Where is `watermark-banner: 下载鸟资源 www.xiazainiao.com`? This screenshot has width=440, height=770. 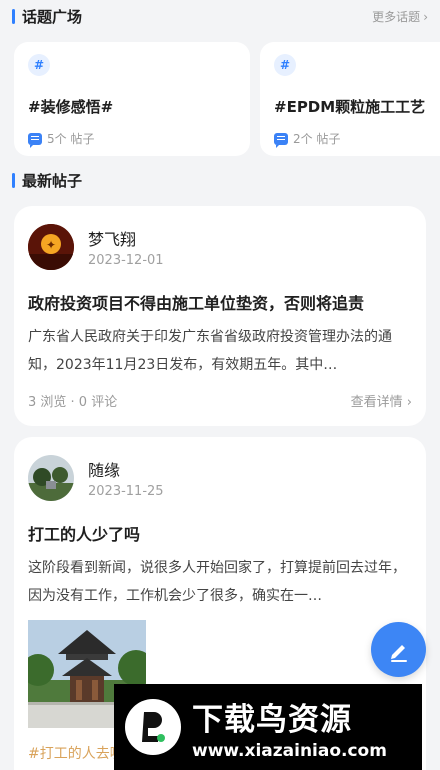
watermark-banner: 下载鸟资源 www.xiazainiao.com is located at coordinates (268, 727).